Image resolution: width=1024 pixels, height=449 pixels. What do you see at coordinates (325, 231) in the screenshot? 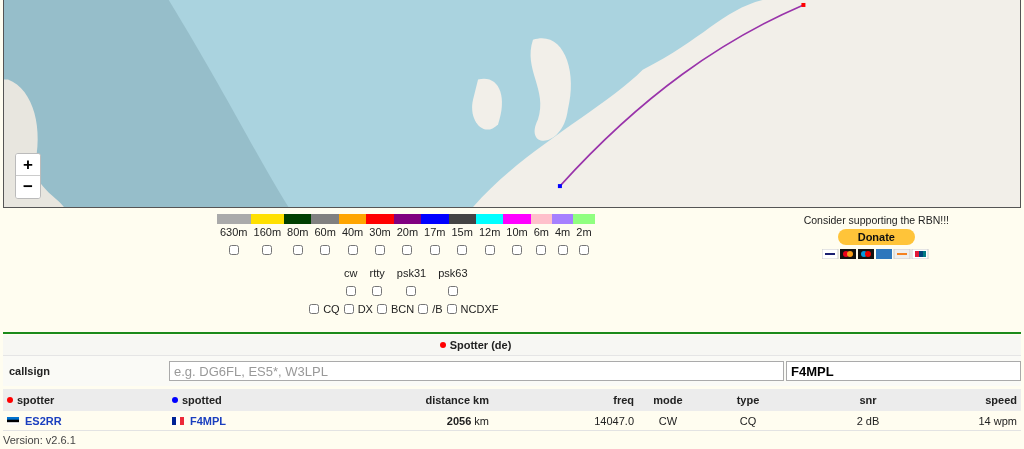
I see `band-label: 60m` at bounding box center [325, 231].